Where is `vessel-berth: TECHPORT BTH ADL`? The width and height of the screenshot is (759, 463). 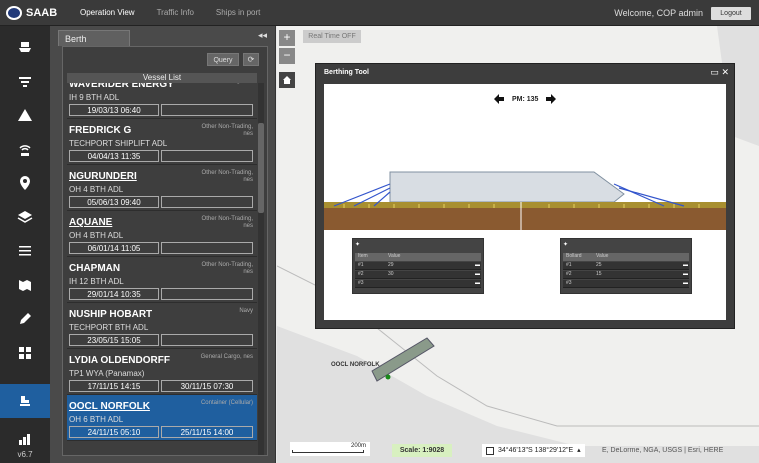
vessel-berth: TECHPORT BTH ADL is located at coordinates (109, 327).